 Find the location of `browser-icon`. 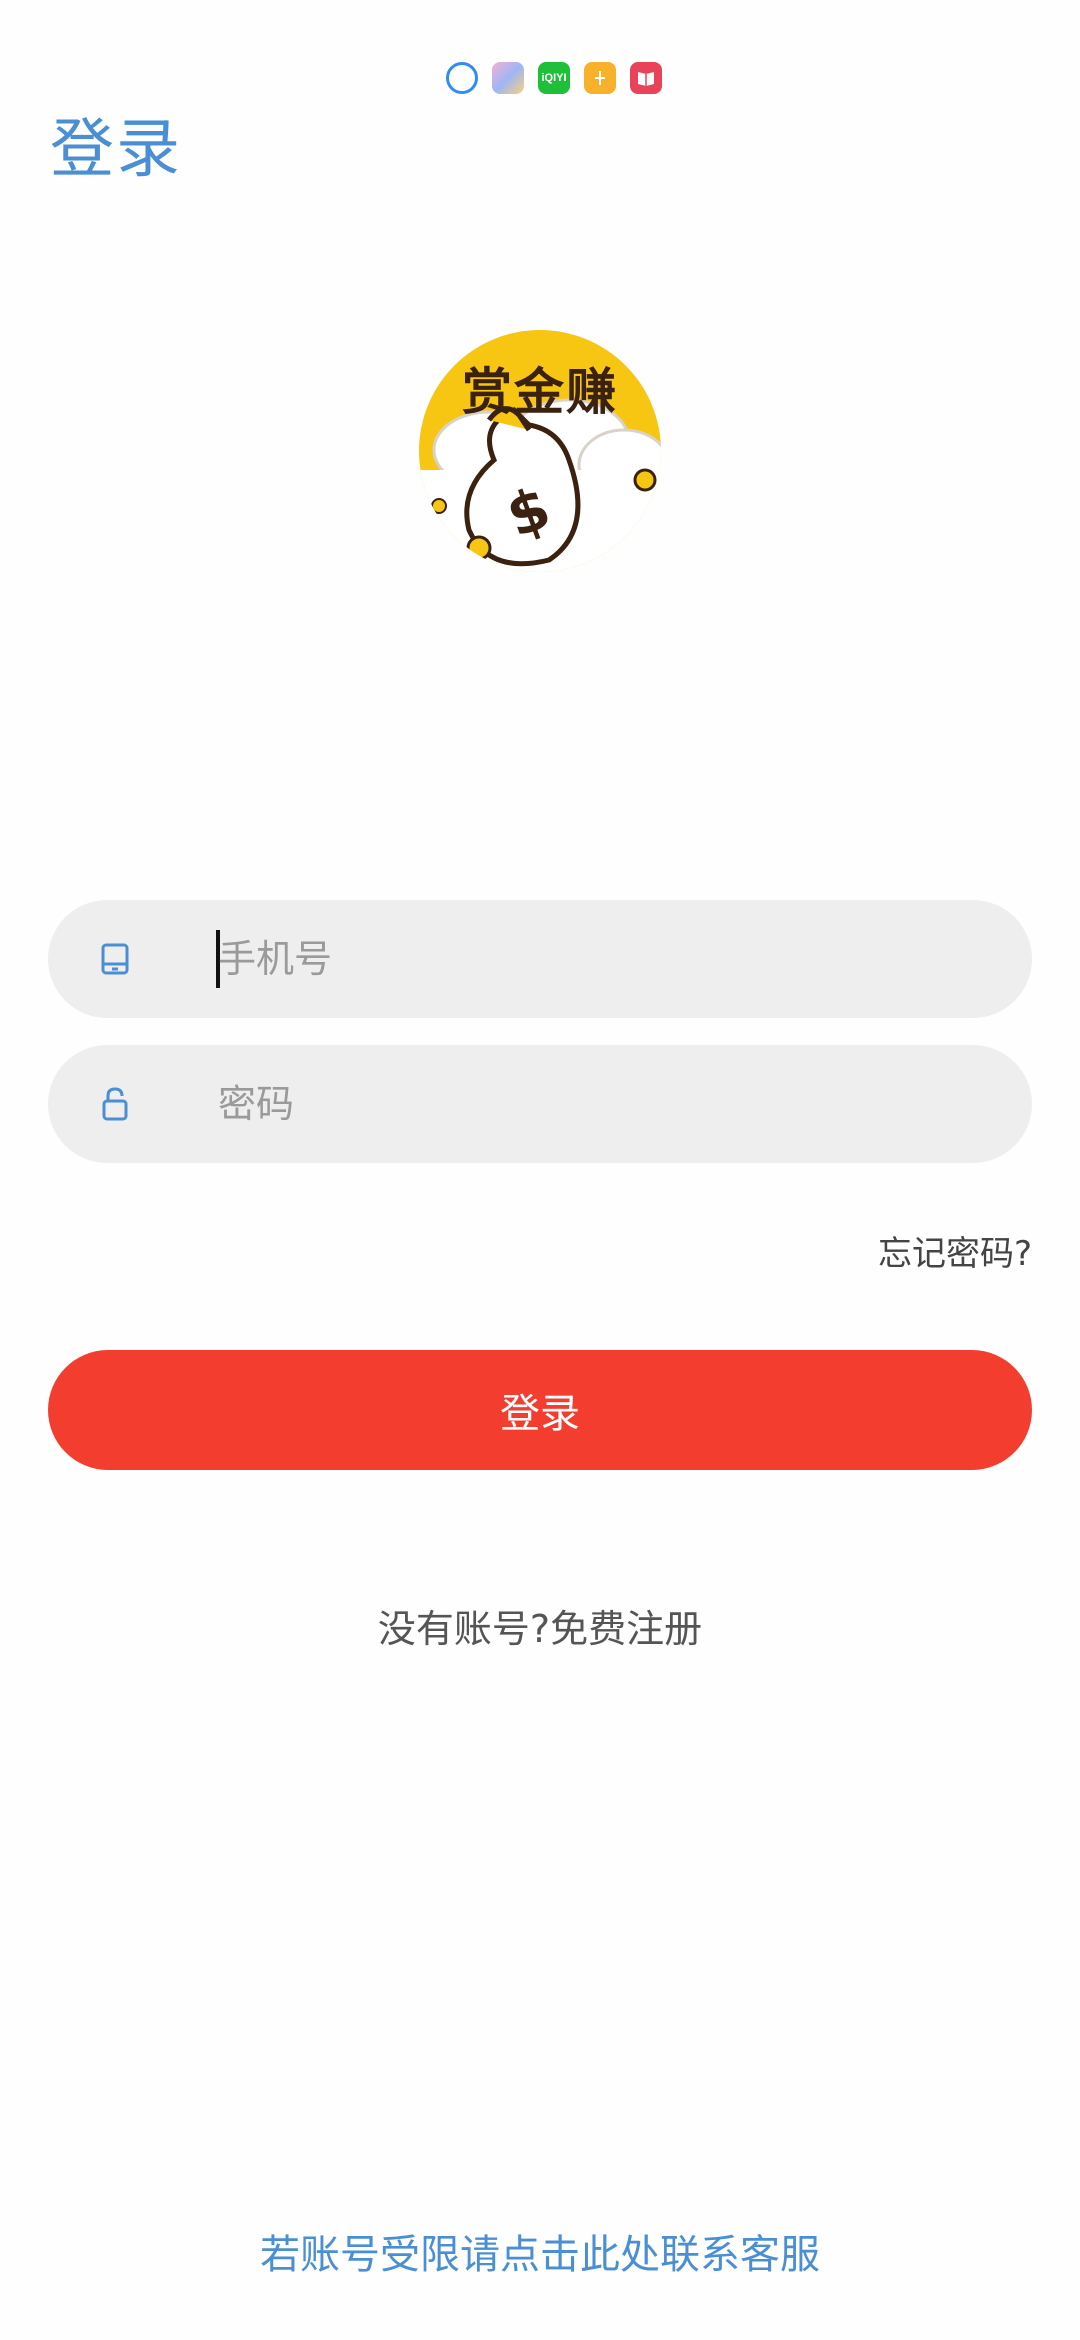

browser-icon is located at coordinates (462, 78).